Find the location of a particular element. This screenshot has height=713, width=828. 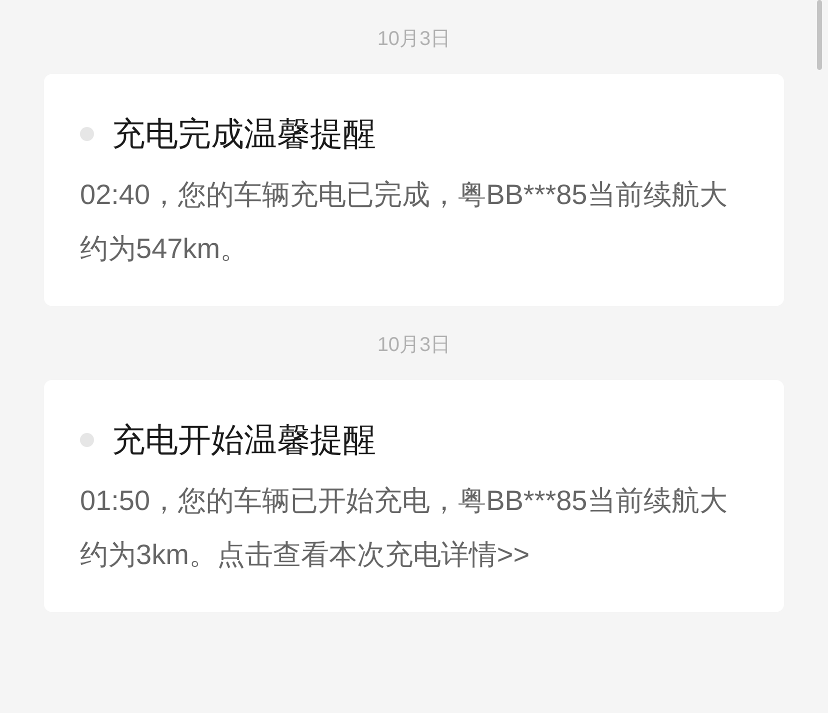

message-body: 02:40，您的车辆充电已完成，粤BB***85当前续航大约为547km。 is located at coordinates (404, 222).